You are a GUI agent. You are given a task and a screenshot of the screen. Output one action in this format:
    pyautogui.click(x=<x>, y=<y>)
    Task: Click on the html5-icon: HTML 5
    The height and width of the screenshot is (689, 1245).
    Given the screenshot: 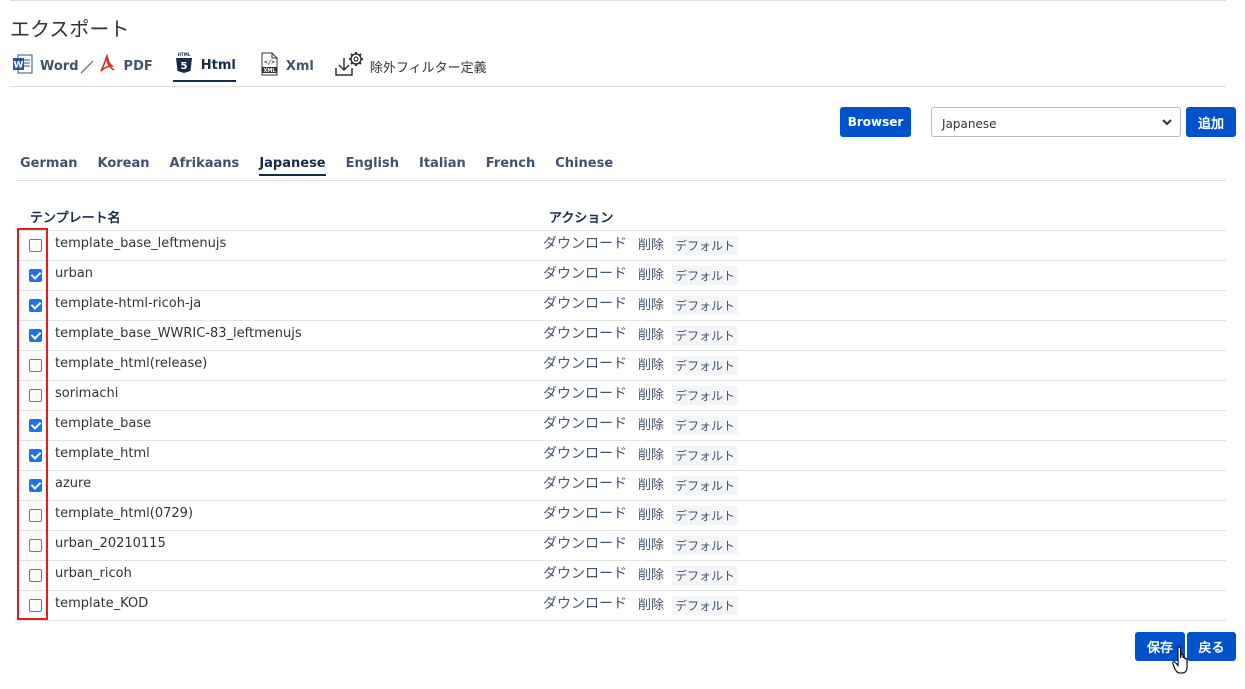 What is the action you would take?
    pyautogui.click(x=184, y=65)
    